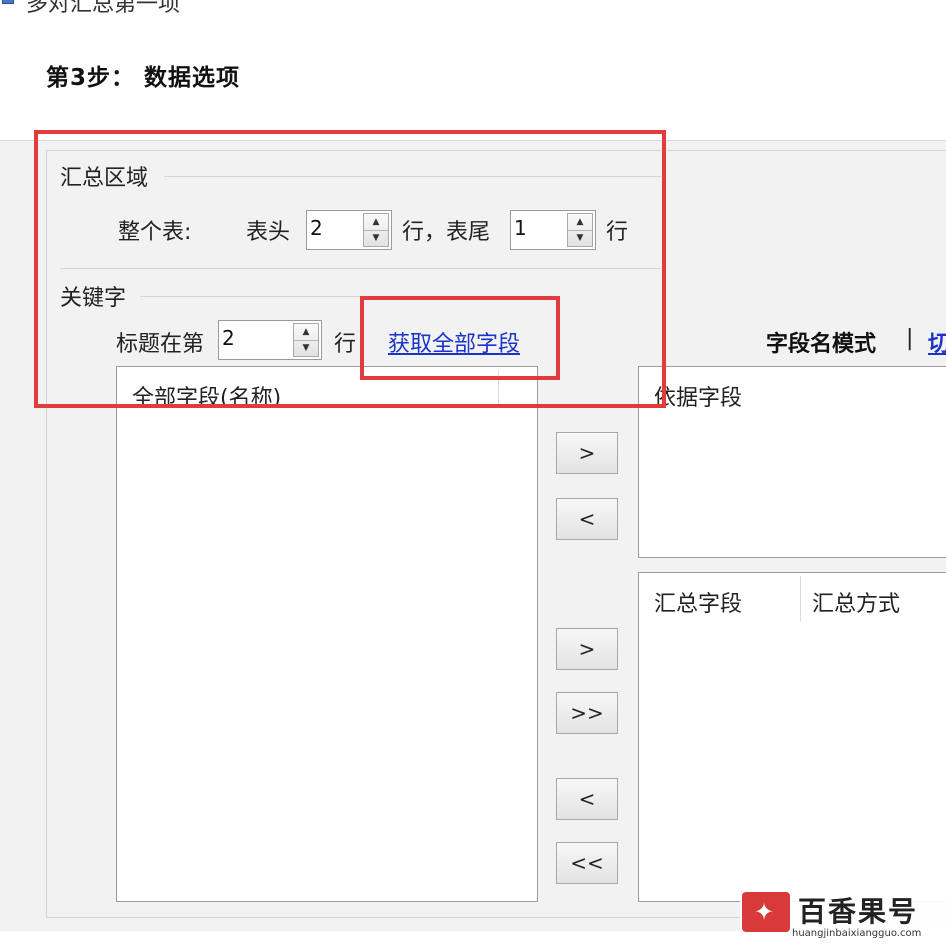  Describe the element at coordinates (349, 230) in the screenshot. I see `header-rows-spinner: 2 ▲ ▼` at that location.